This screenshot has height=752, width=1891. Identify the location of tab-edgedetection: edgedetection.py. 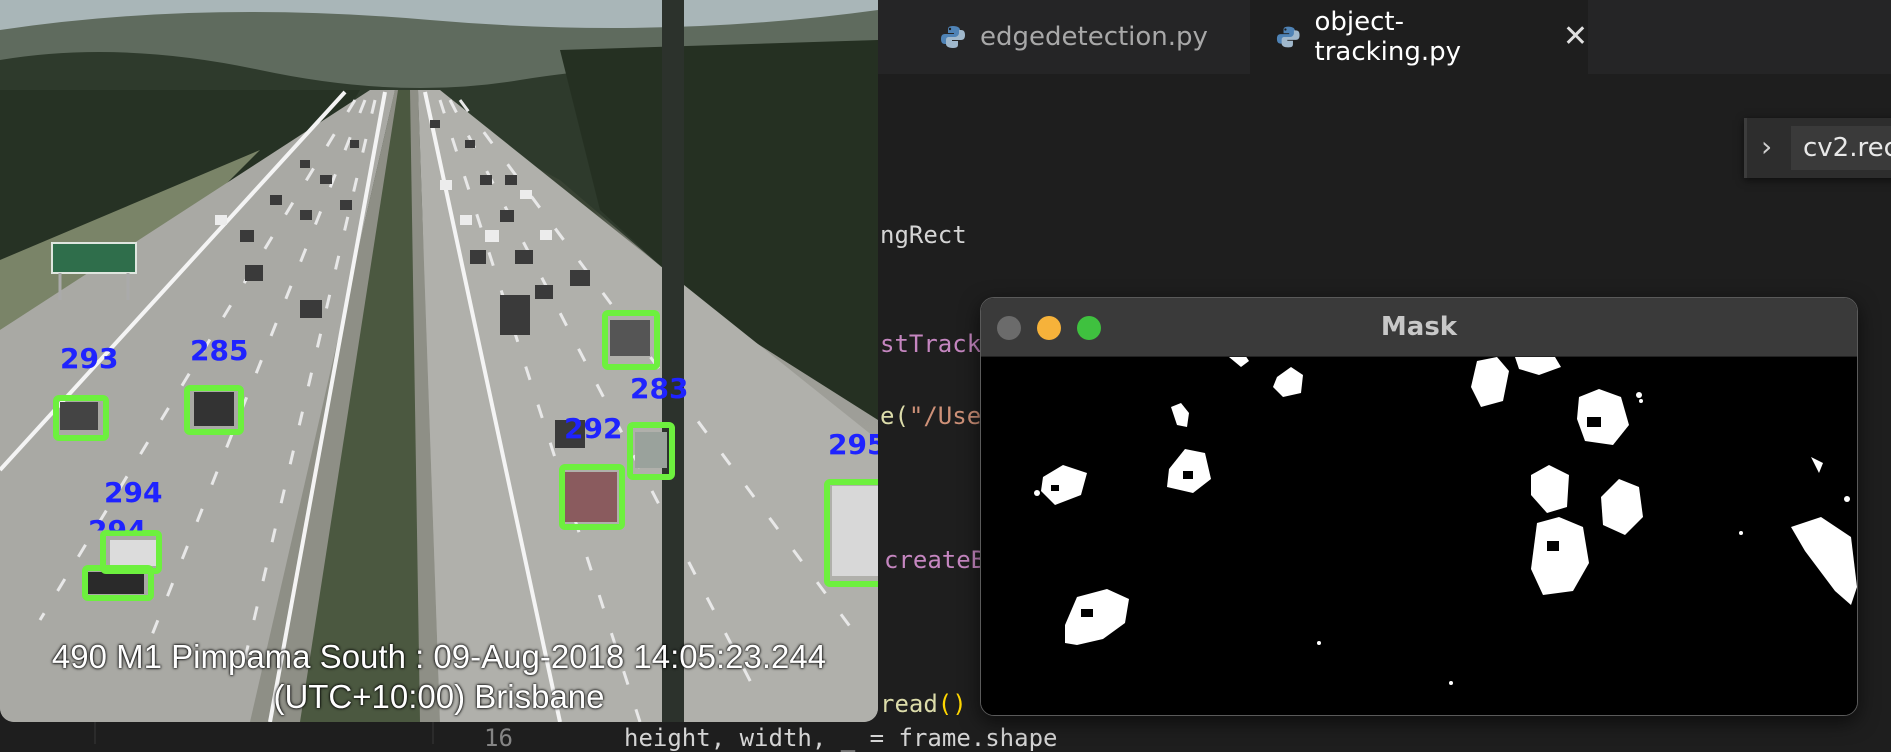
(1100, 37).